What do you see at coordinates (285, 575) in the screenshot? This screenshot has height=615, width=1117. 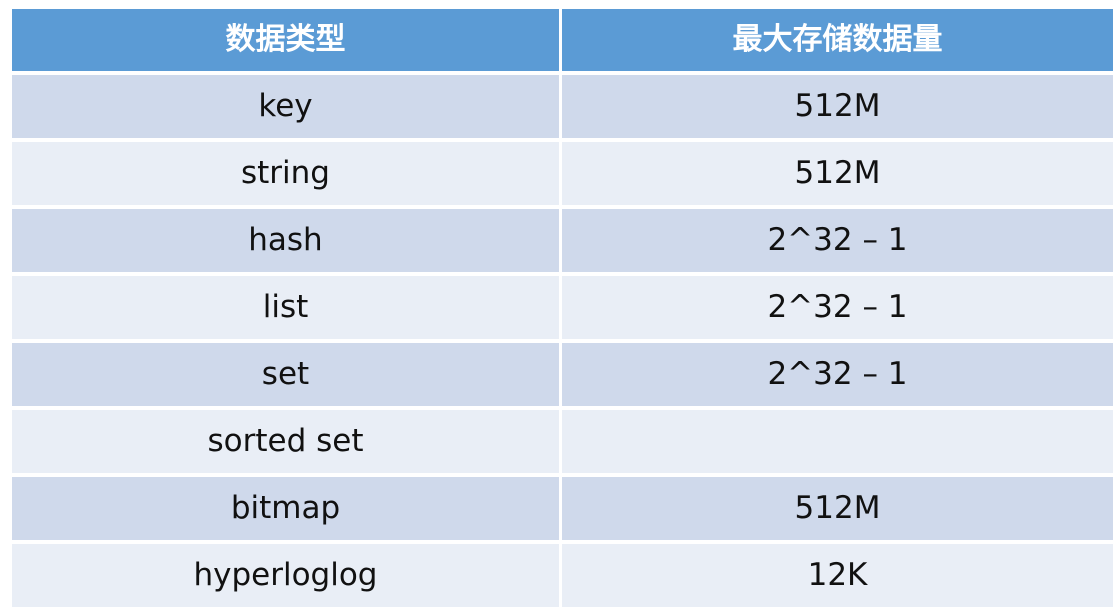 I see `table-row-hyperloglog-type: hyperloglog` at bounding box center [285, 575].